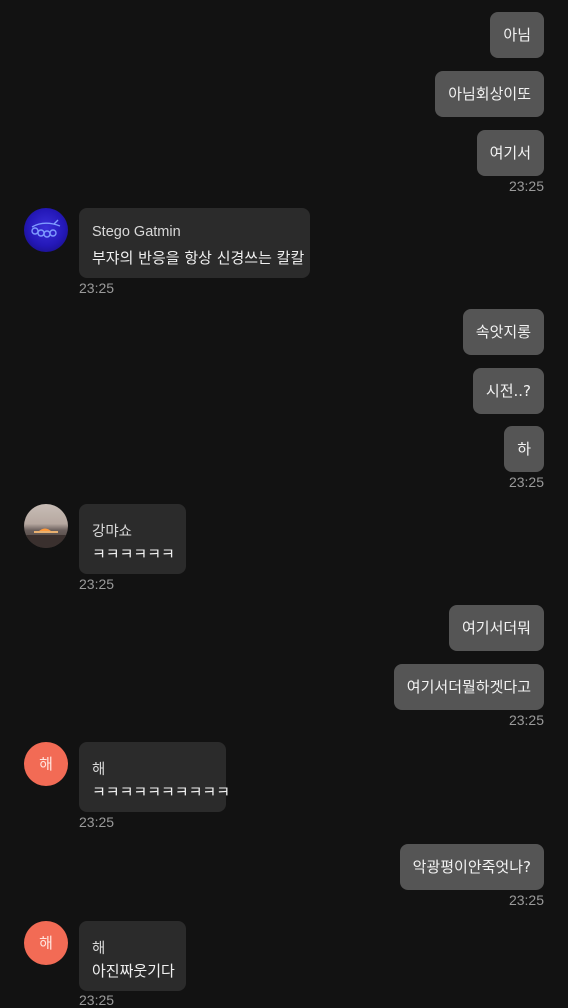 The image size is (568, 1008). I want to click on outgoing-message: 속앗지롱, so click(503, 332).